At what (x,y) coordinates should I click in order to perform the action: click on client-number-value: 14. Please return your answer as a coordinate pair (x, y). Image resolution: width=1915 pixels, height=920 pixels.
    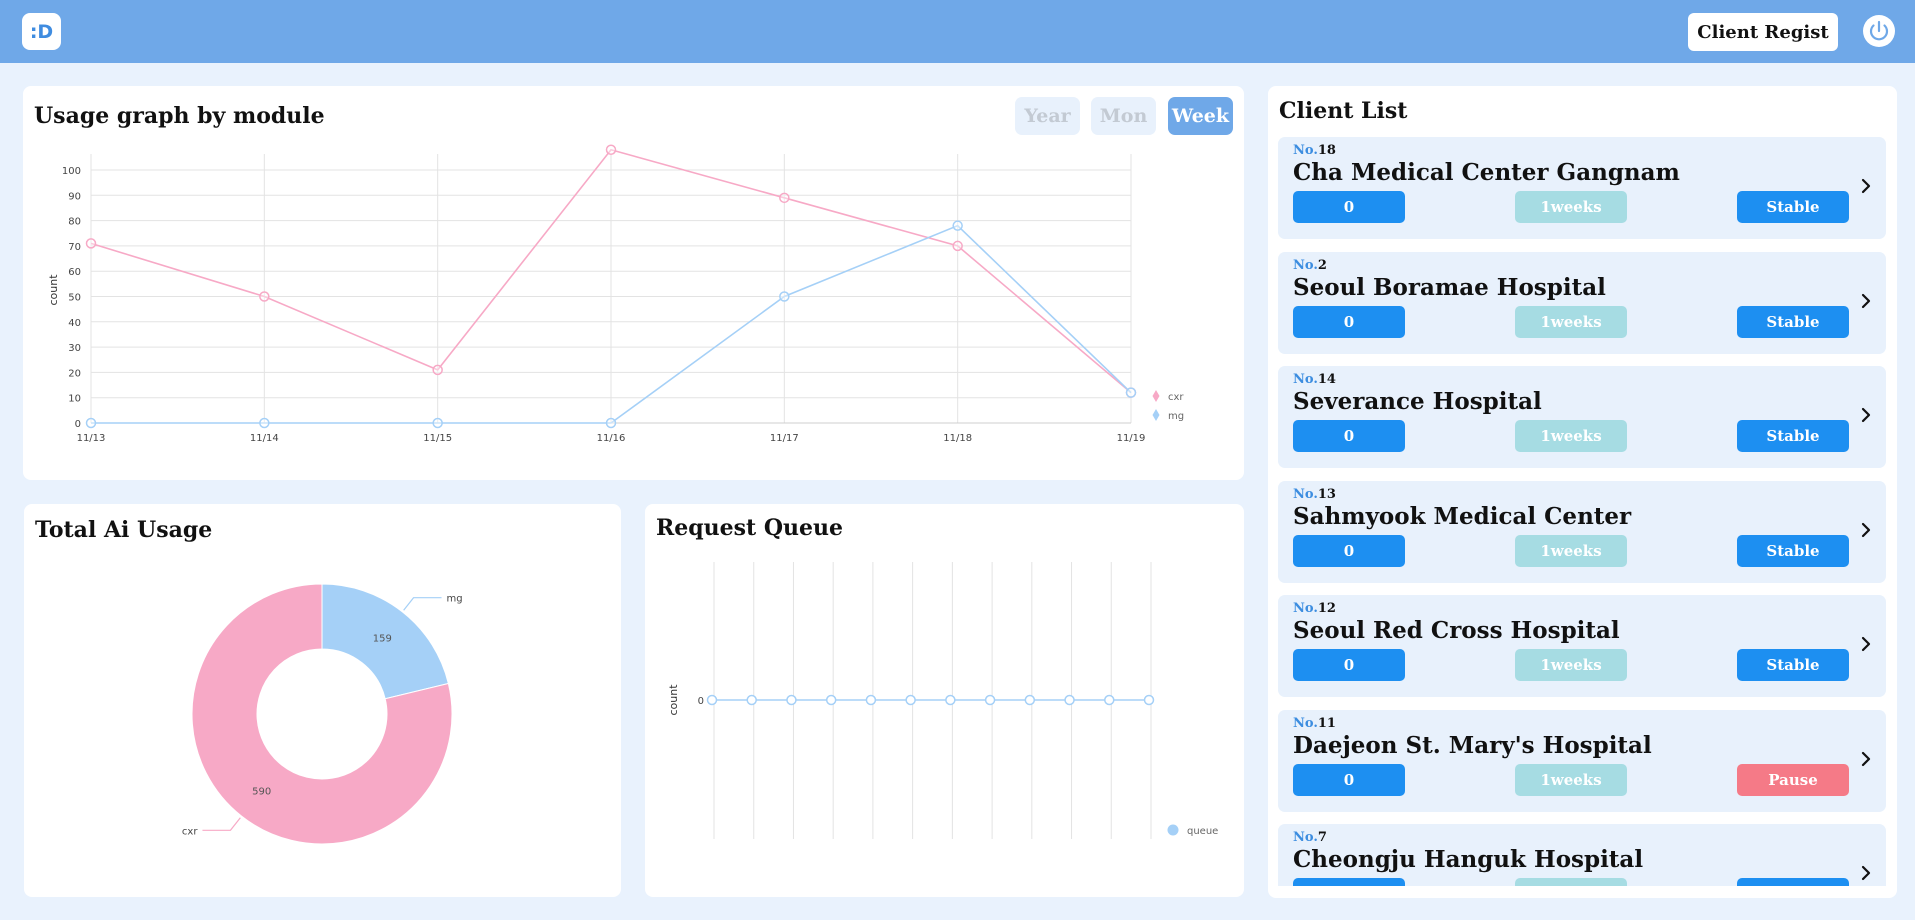
    Looking at the image, I should click on (1326, 379).